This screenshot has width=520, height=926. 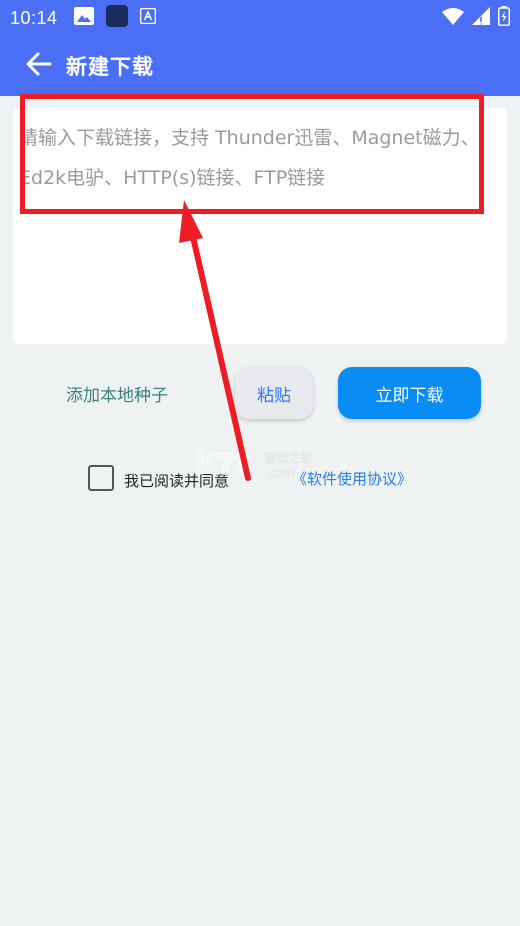 What do you see at coordinates (274, 393) in the screenshot?
I see `paste-button: 粘贴` at bounding box center [274, 393].